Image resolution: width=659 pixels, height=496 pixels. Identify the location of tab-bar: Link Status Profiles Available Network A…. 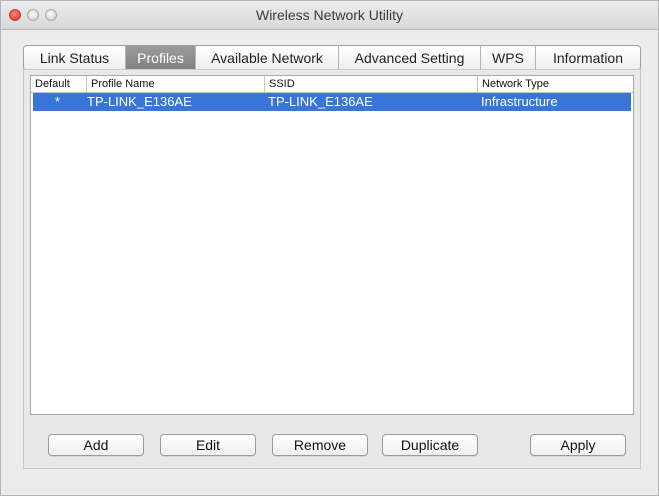
(332, 58).